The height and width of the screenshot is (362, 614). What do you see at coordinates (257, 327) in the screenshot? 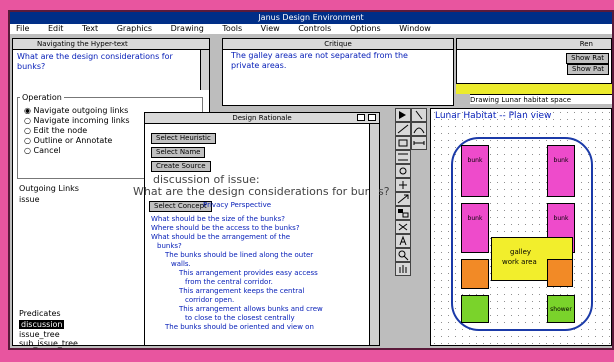
I see `rationale-line-13: The bunks should be oriented and view on` at bounding box center [257, 327].